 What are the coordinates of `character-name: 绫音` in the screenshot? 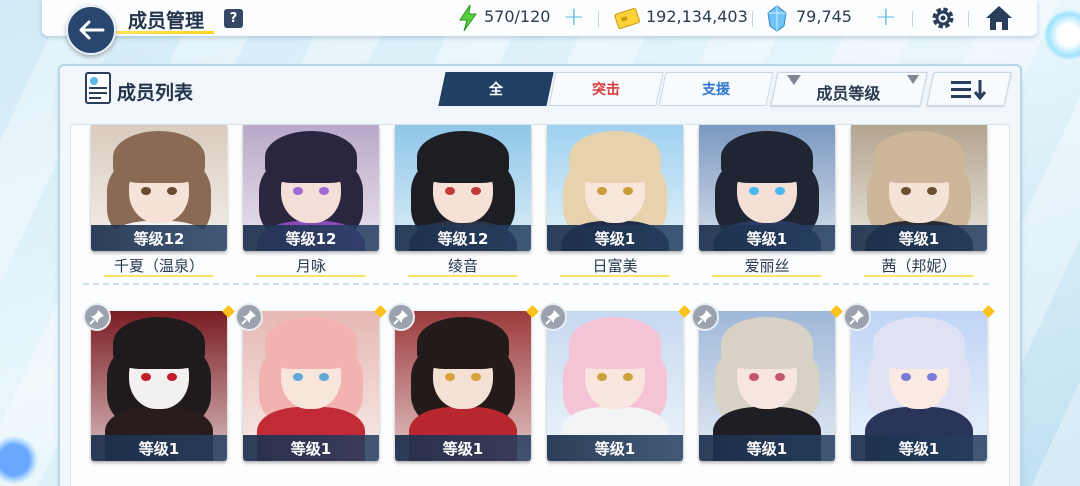 It's located at (463, 266).